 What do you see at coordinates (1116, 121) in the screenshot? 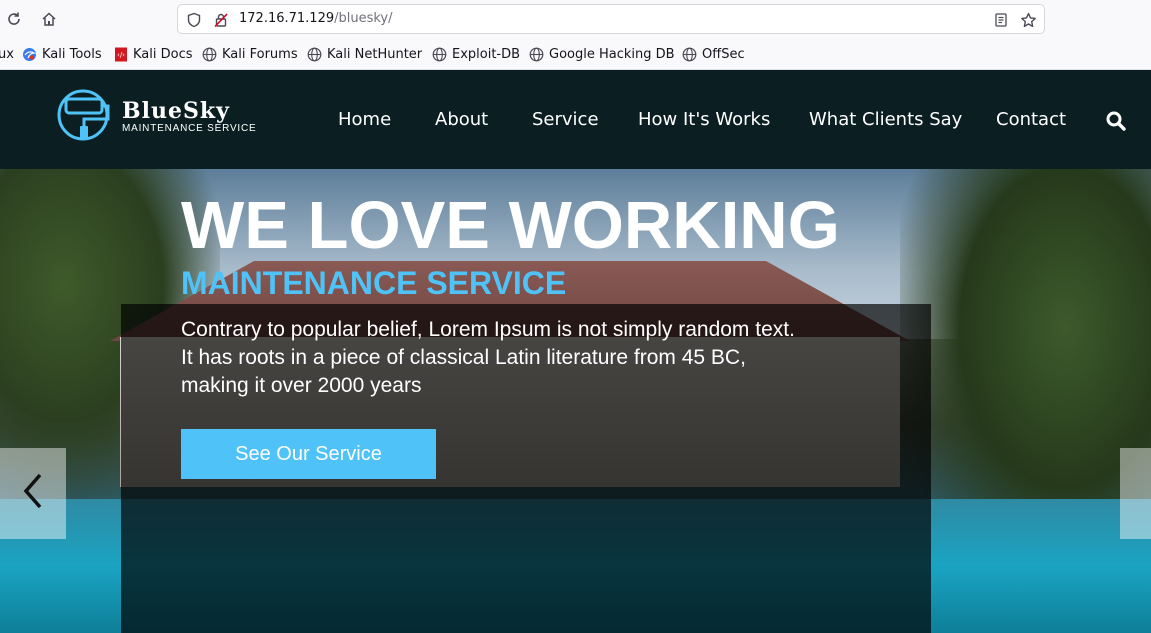
I see `search-icon` at bounding box center [1116, 121].